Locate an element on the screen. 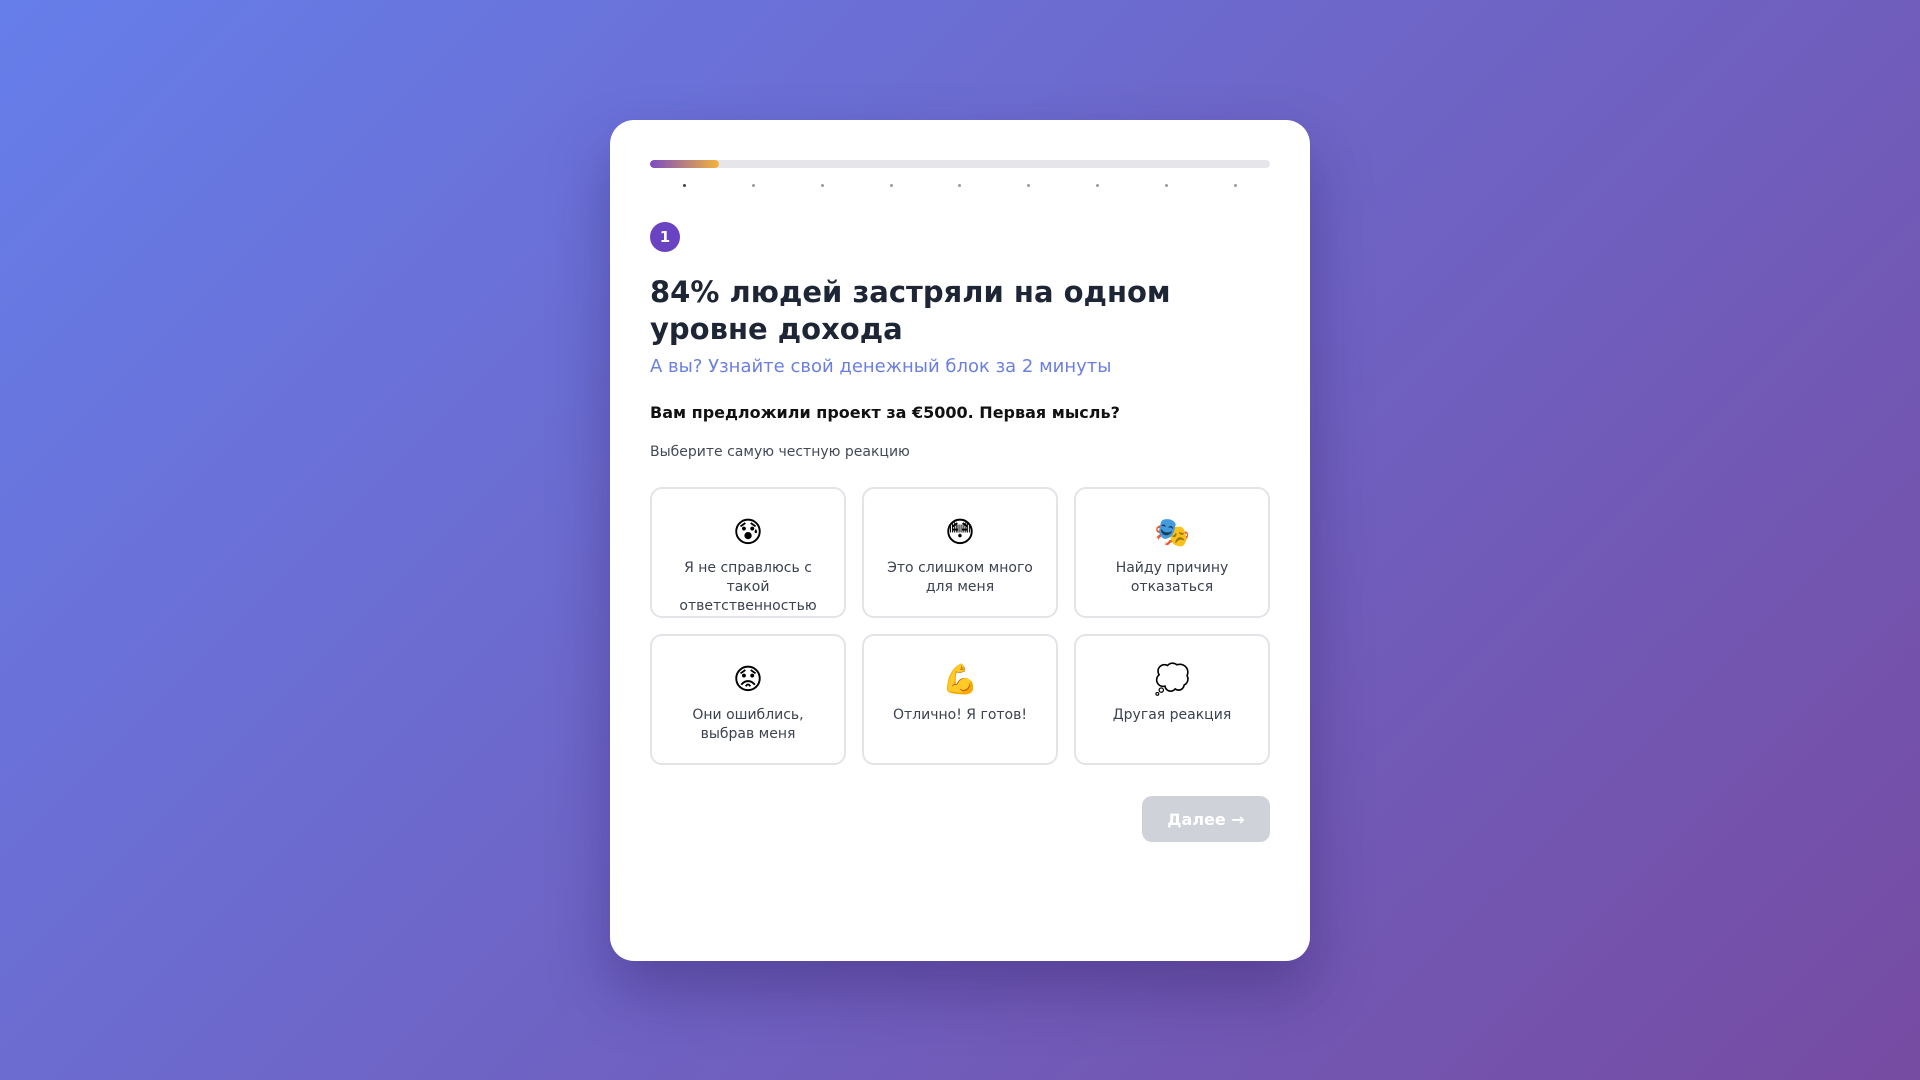 This screenshot has width=1920, height=1080. option-label: Другая реакция is located at coordinates (1172, 715).